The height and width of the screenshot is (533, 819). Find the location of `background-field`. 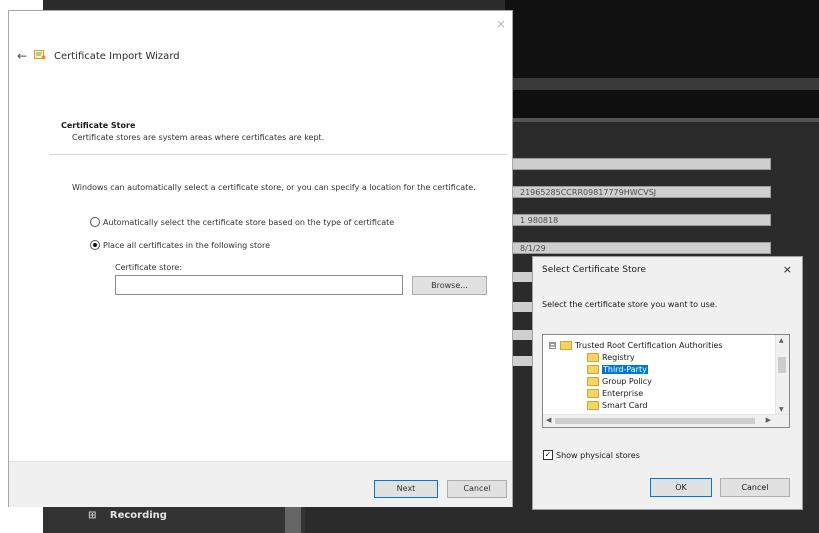

background-field is located at coordinates (638, 164).